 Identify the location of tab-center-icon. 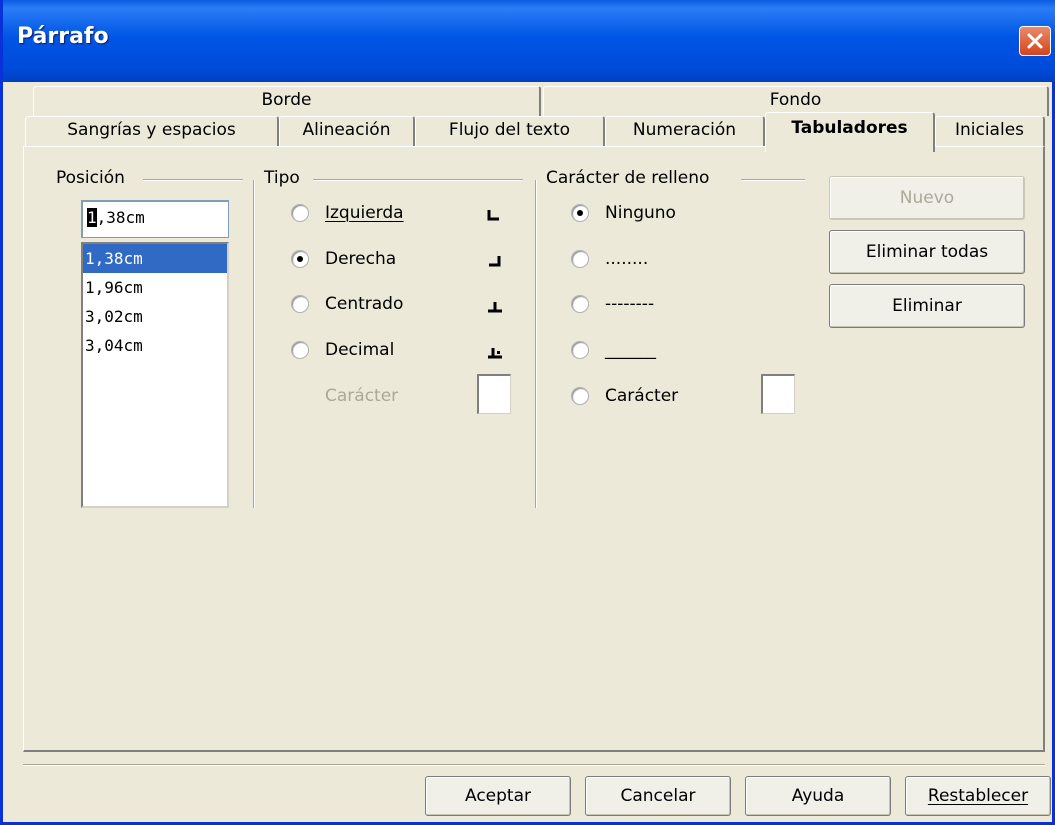
(495, 307).